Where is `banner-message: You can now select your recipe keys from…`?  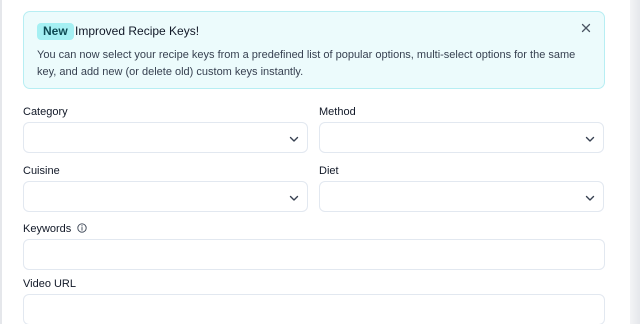
banner-message: You can now select your recipe keys from… is located at coordinates (306, 63).